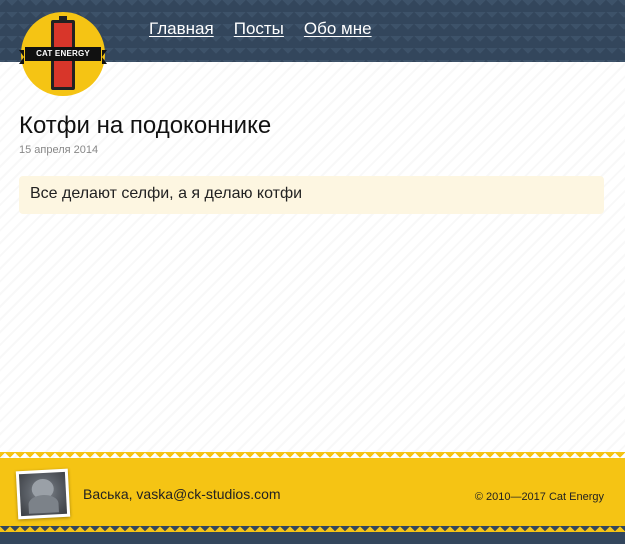 This screenshot has width=625, height=544. I want to click on avatar, so click(43, 494).